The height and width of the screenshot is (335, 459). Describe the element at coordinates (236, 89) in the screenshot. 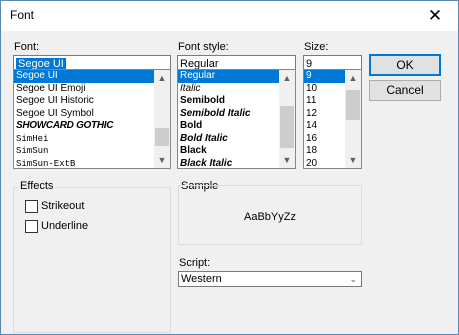

I see `list-item: Italic` at that location.